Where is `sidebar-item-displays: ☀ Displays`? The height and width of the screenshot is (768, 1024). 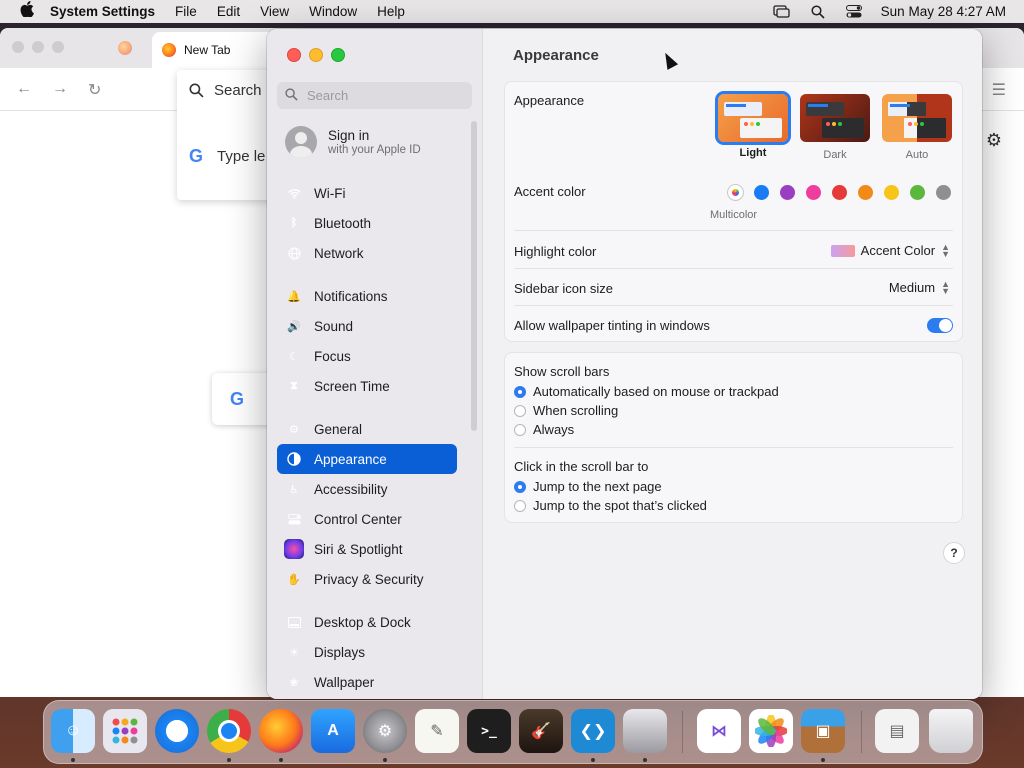 sidebar-item-displays: ☀ Displays is located at coordinates (367, 652).